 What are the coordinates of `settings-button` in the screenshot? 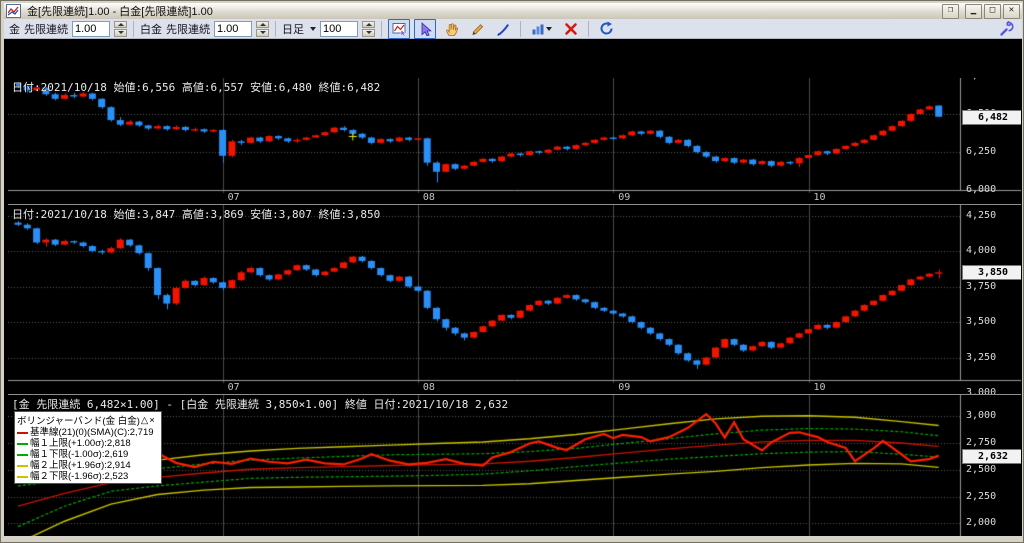 It's located at (1006, 29).